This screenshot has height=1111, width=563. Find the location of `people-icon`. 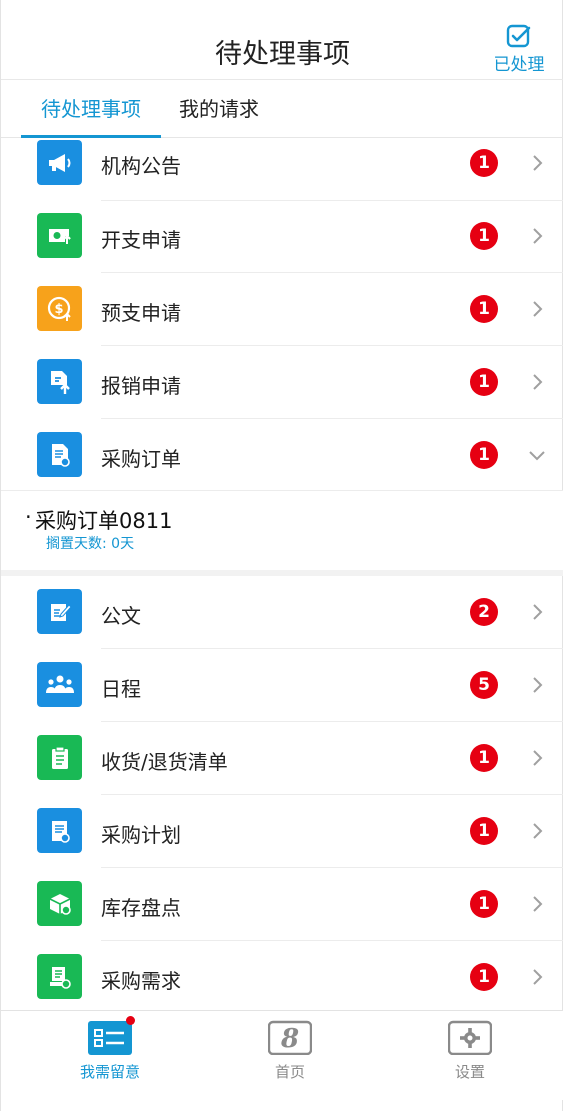

people-icon is located at coordinates (59, 684).